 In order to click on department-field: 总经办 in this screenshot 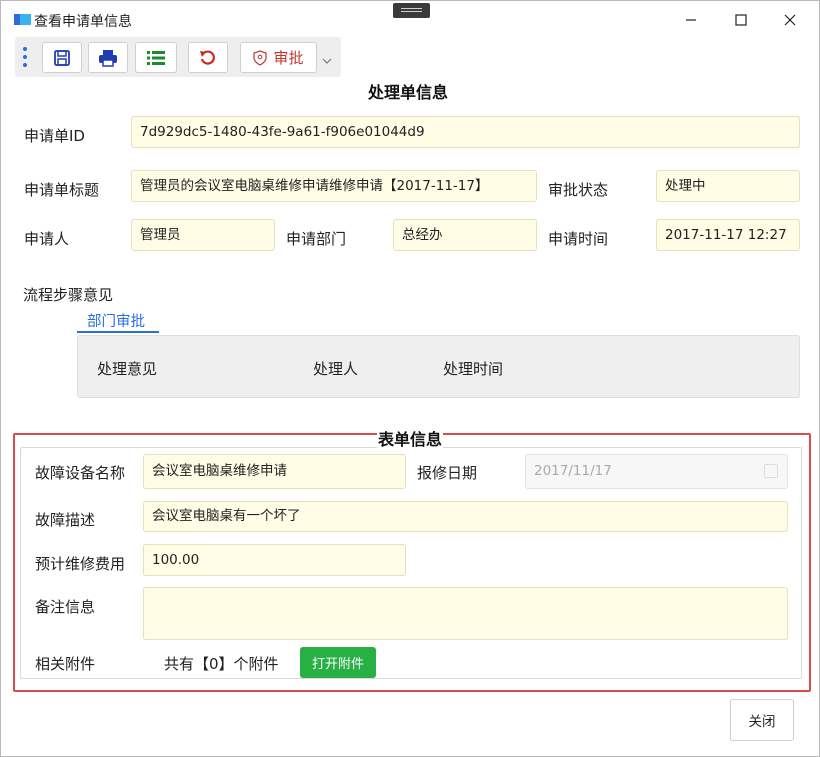, I will do `click(465, 235)`.